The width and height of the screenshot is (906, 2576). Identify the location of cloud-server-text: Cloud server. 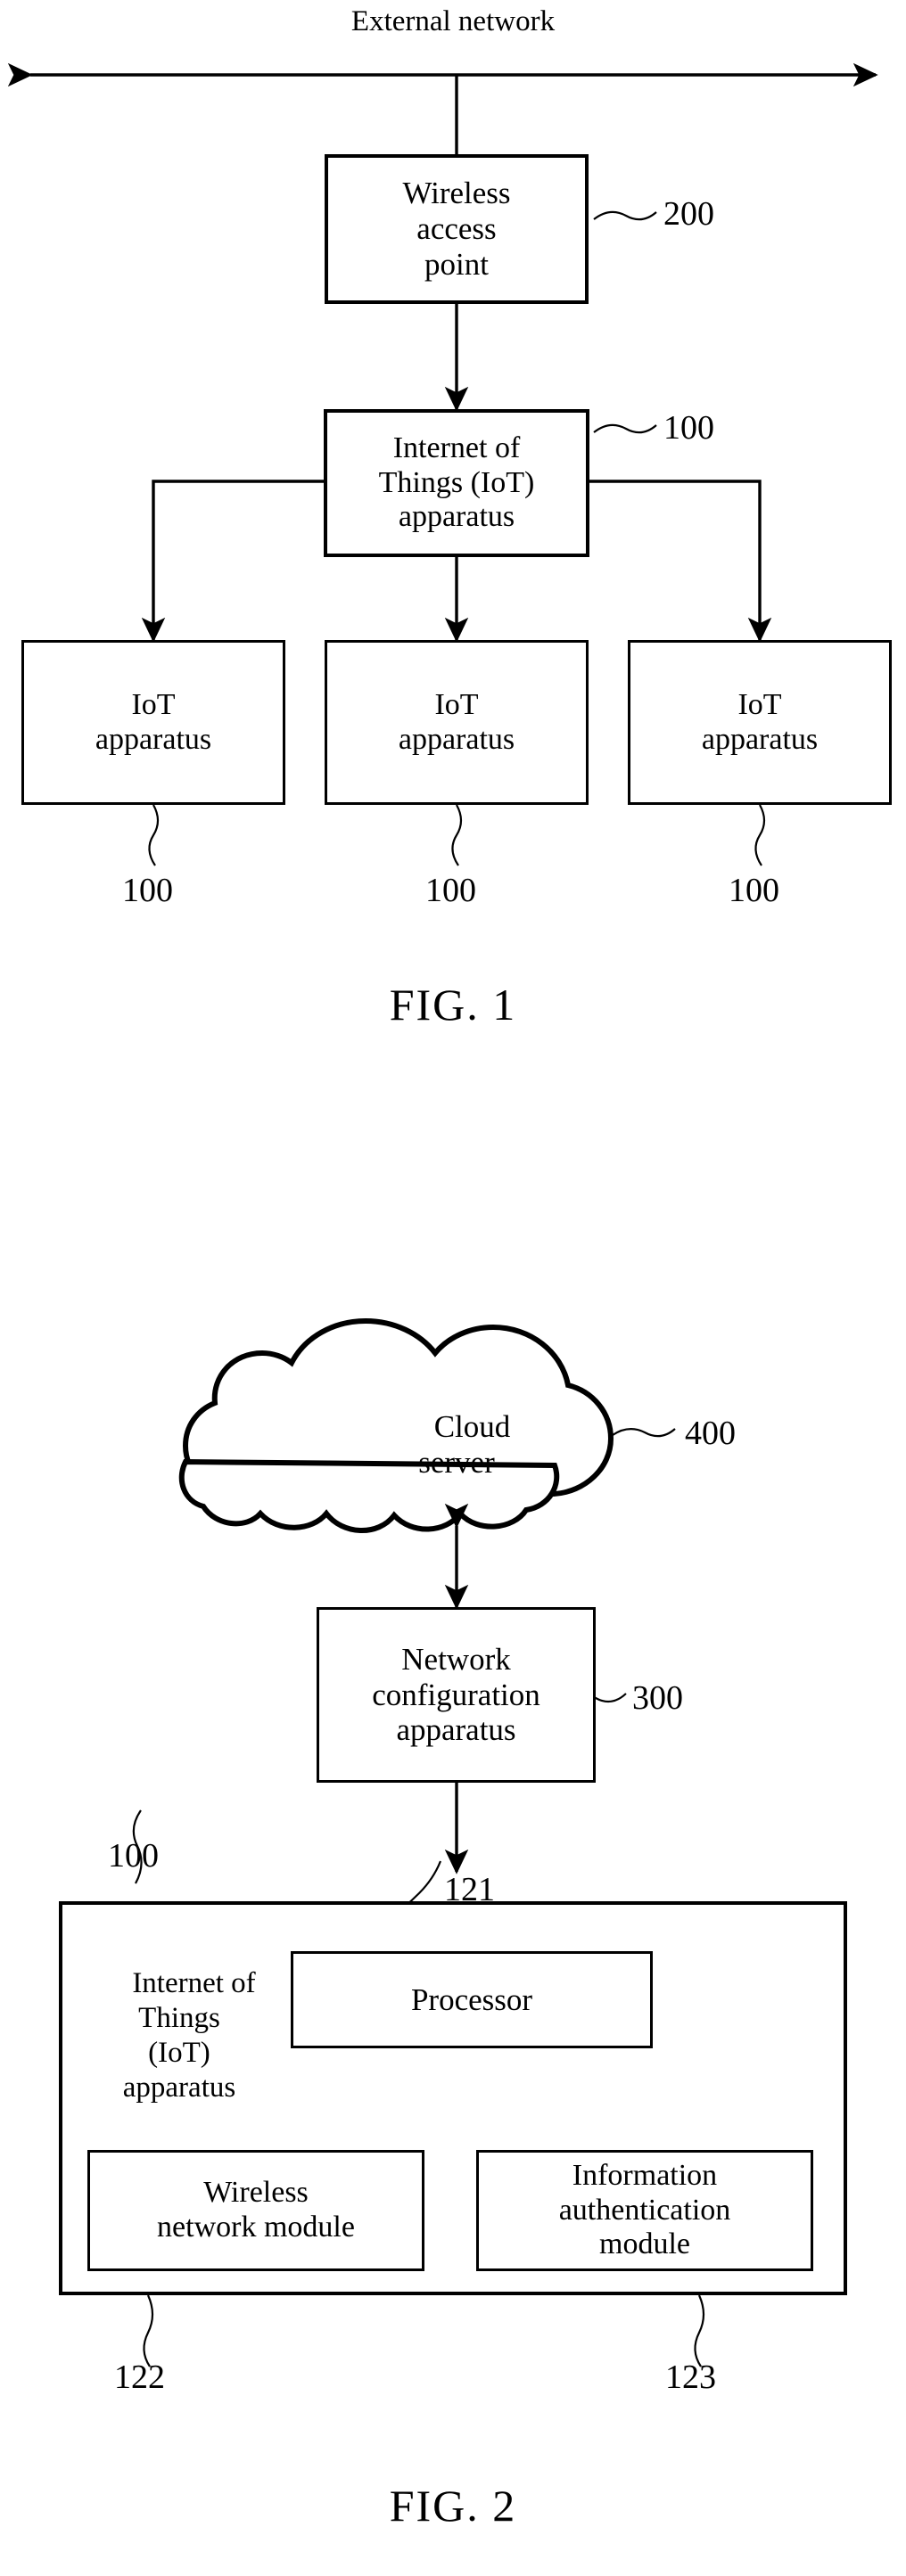
(464, 1444).